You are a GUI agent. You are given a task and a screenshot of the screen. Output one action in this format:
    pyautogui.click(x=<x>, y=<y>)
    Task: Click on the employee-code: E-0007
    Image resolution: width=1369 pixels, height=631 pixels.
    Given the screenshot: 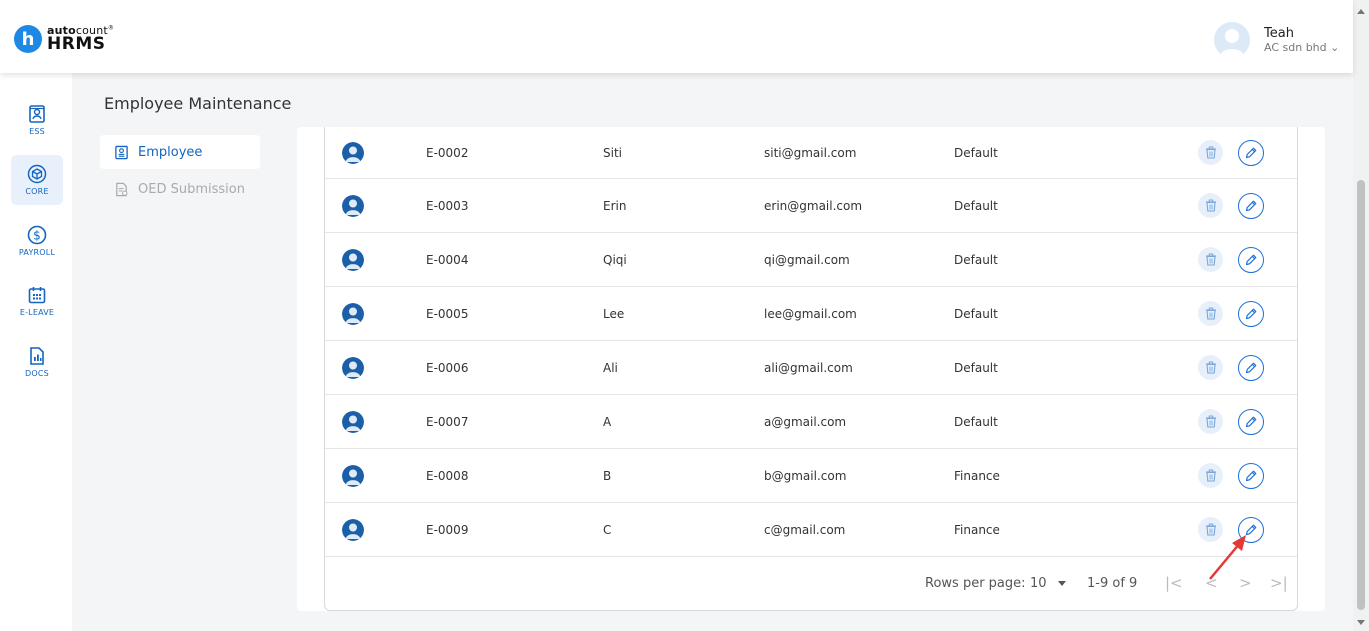 What is the action you would take?
    pyautogui.click(x=447, y=421)
    